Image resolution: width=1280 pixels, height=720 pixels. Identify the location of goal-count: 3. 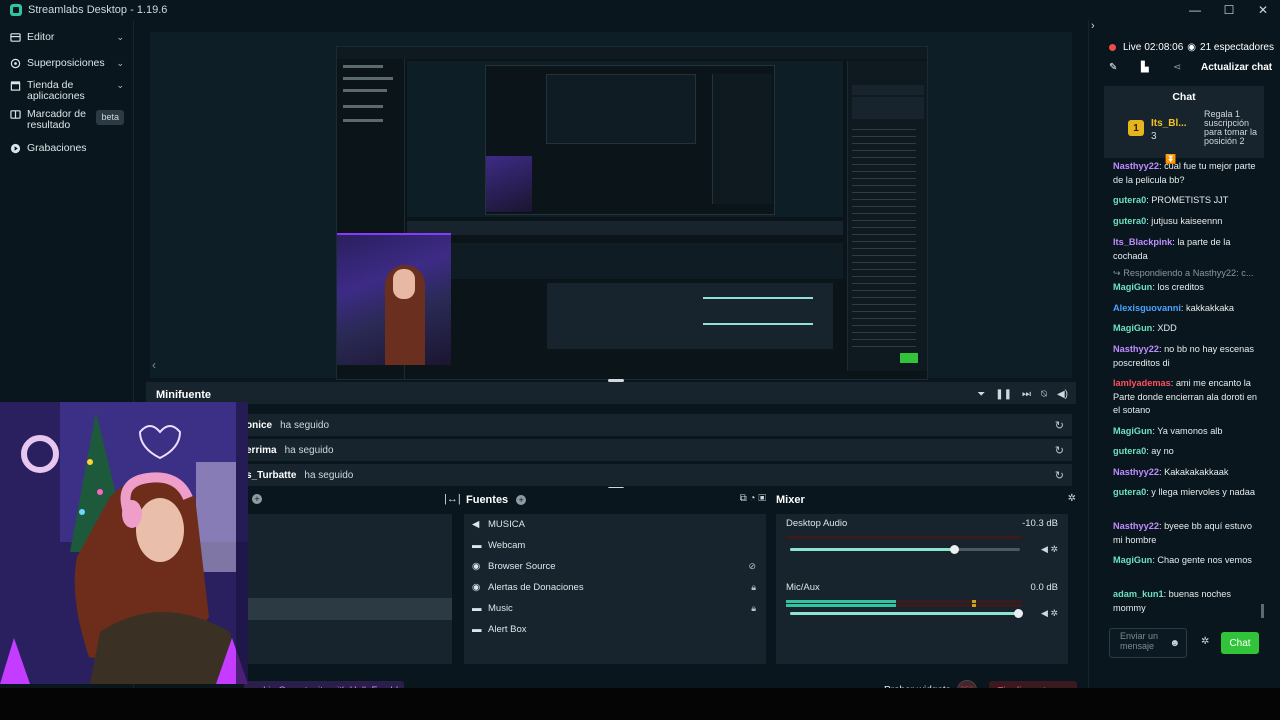
(1154, 136).